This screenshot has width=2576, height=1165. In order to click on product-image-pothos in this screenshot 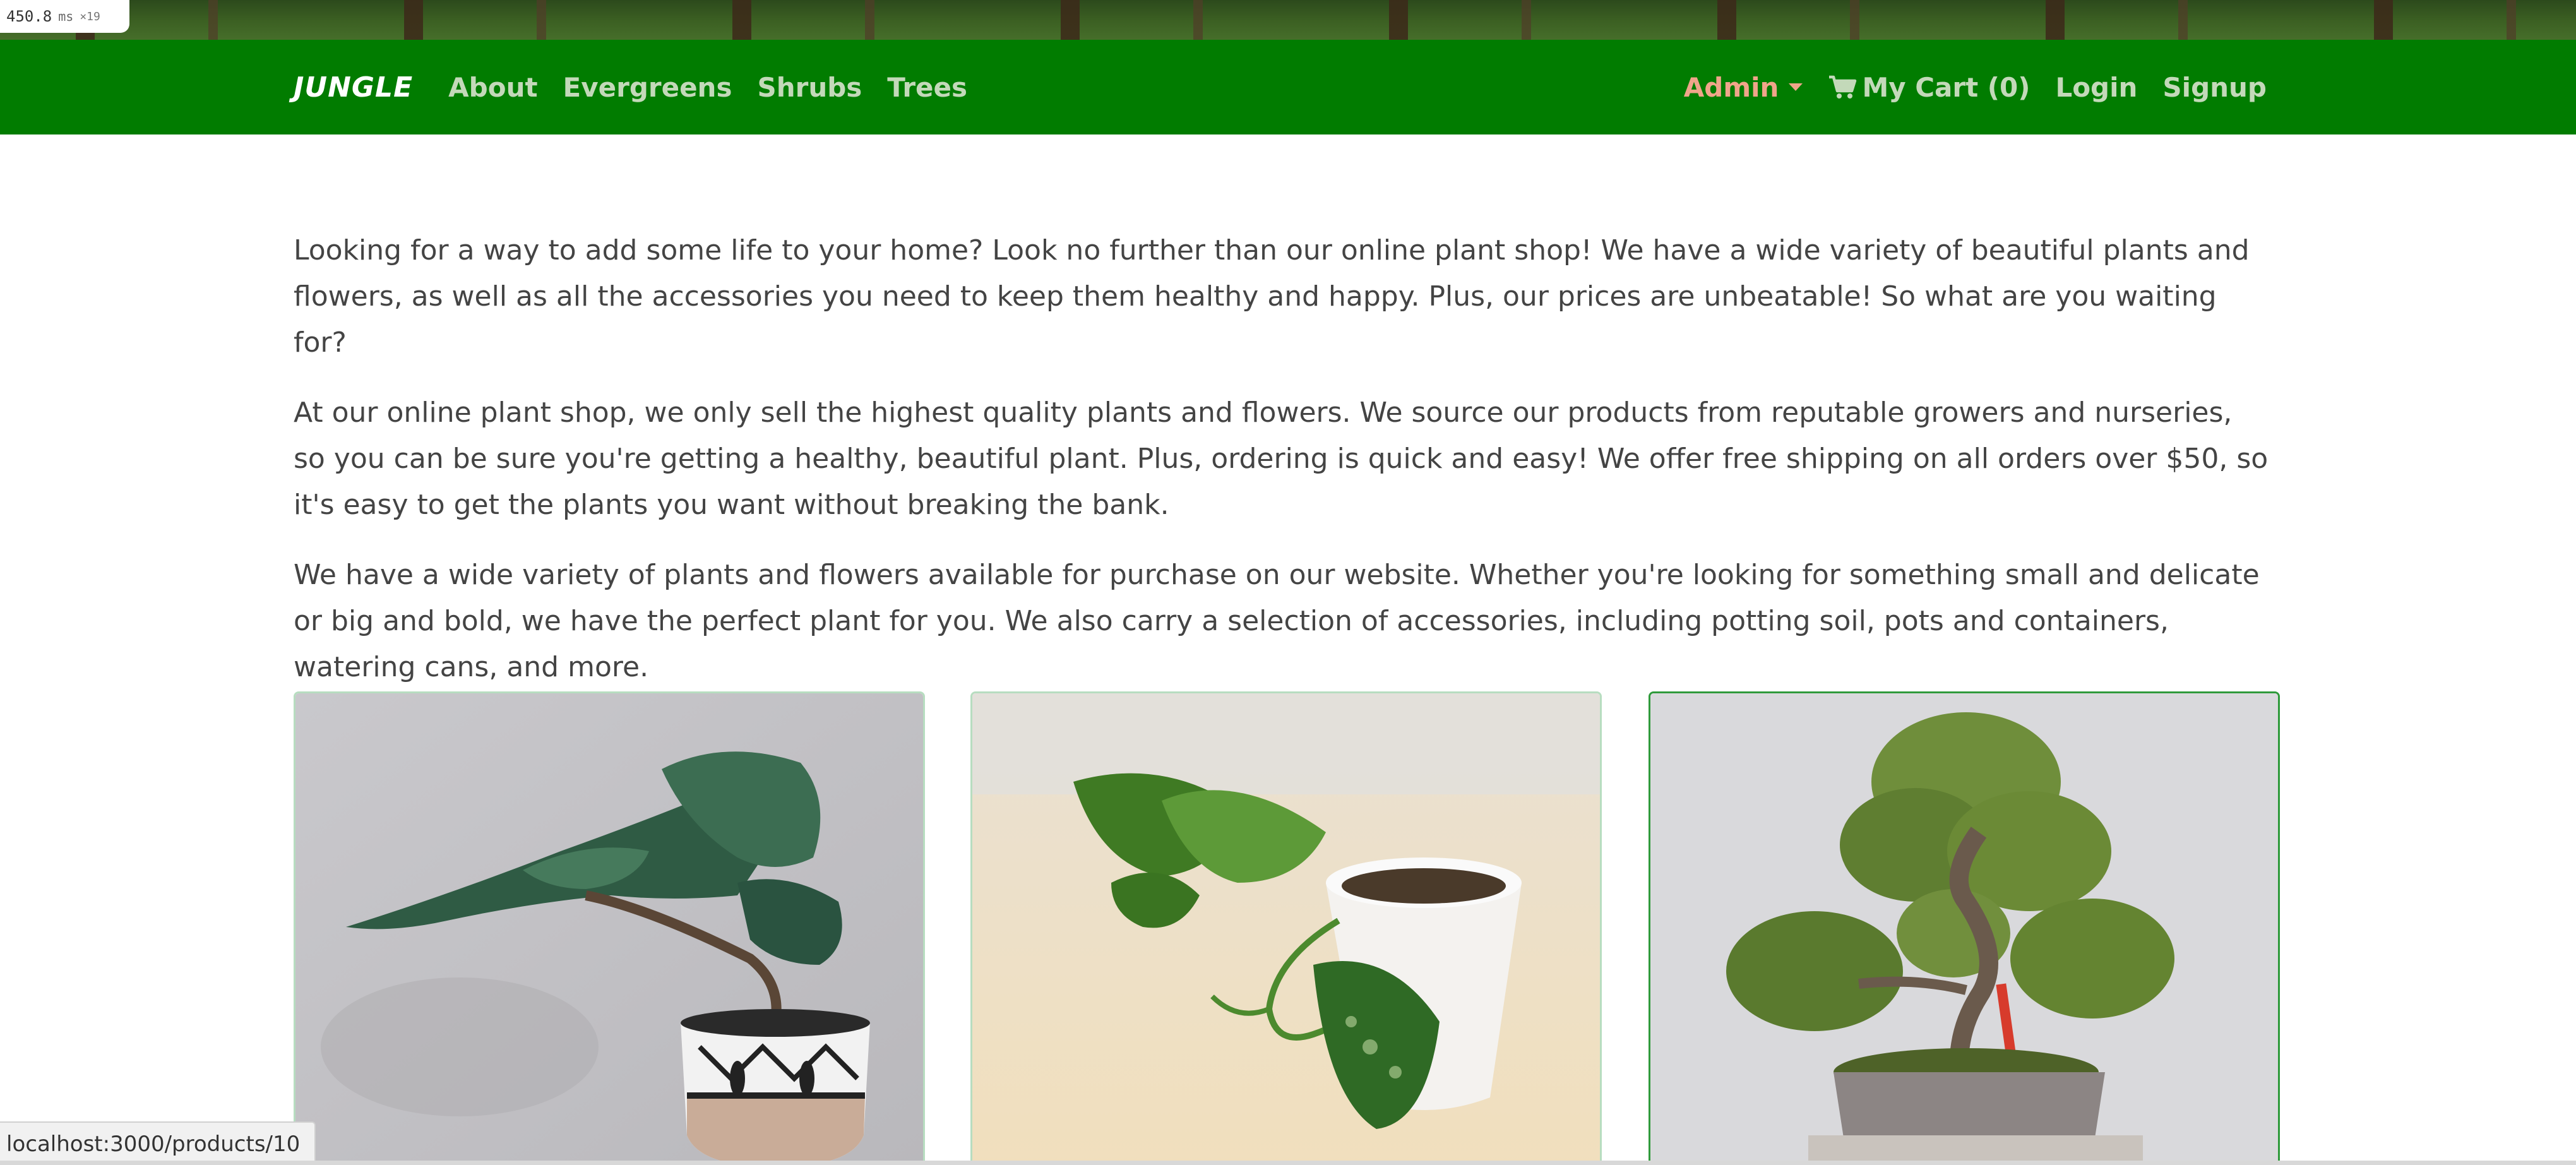, I will do `click(1287, 929)`.